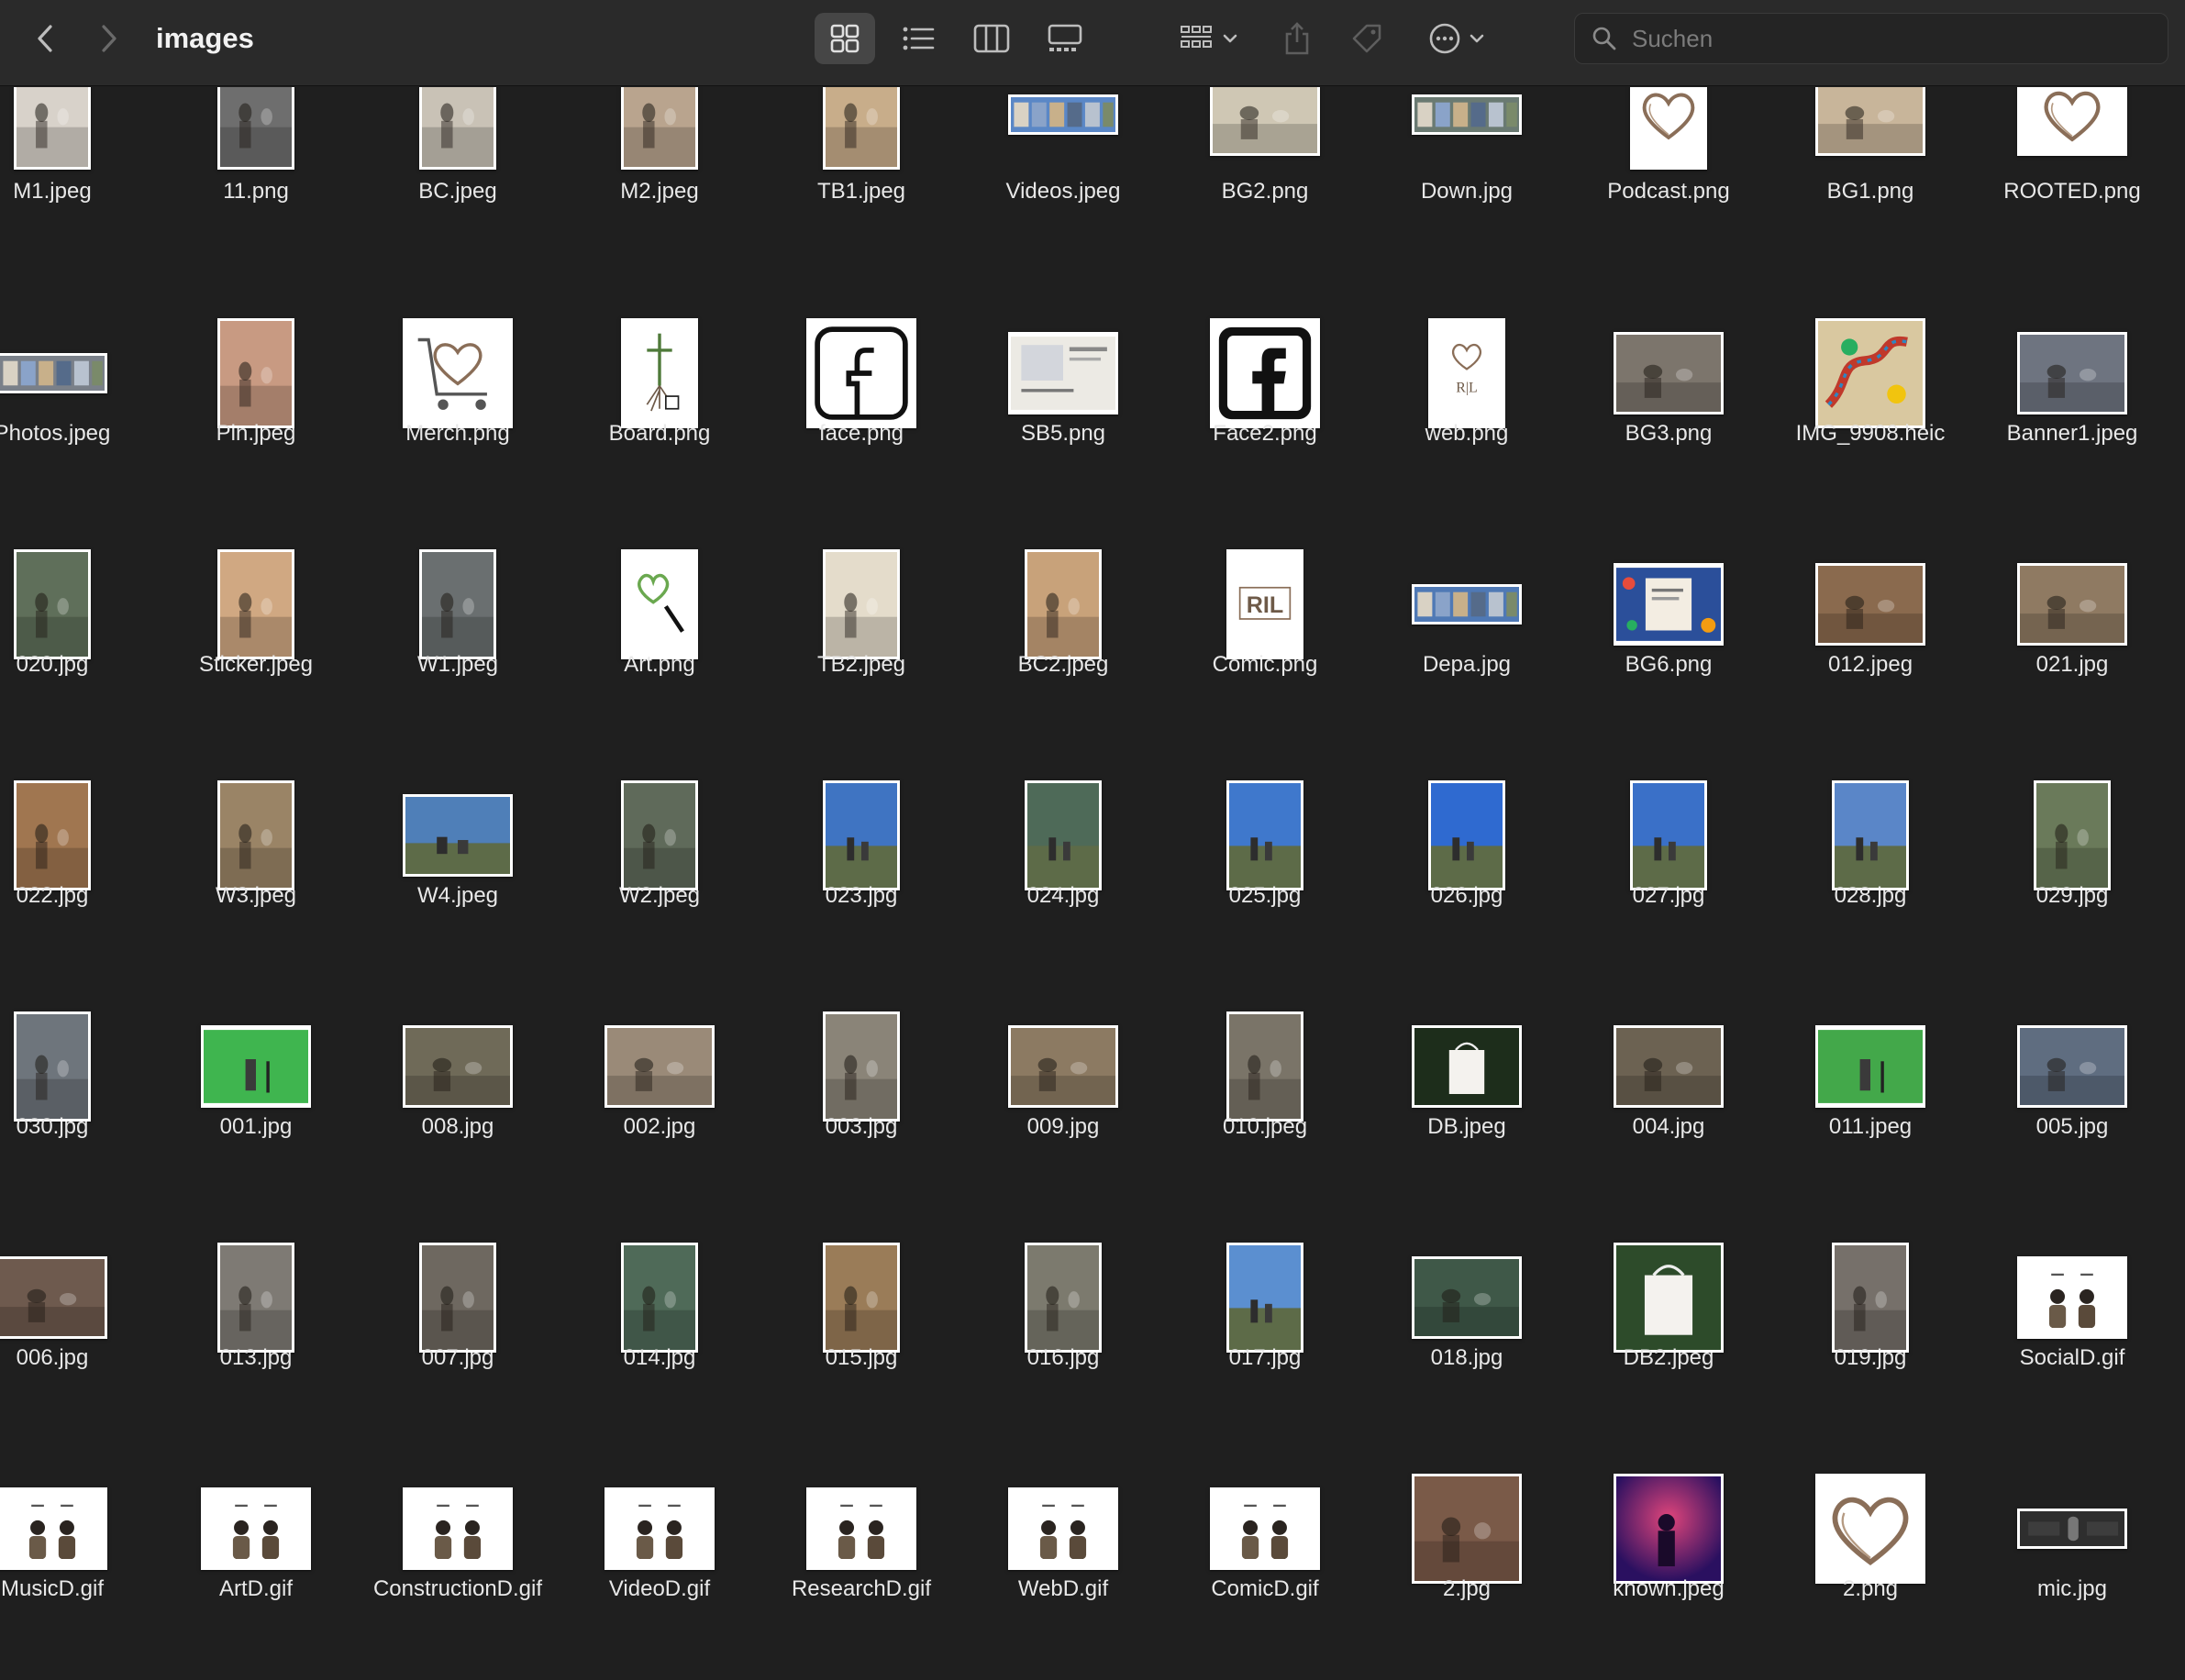  Describe the element at coordinates (862, 1588) in the screenshot. I see `file-name-label: ResearchD.gif` at that location.